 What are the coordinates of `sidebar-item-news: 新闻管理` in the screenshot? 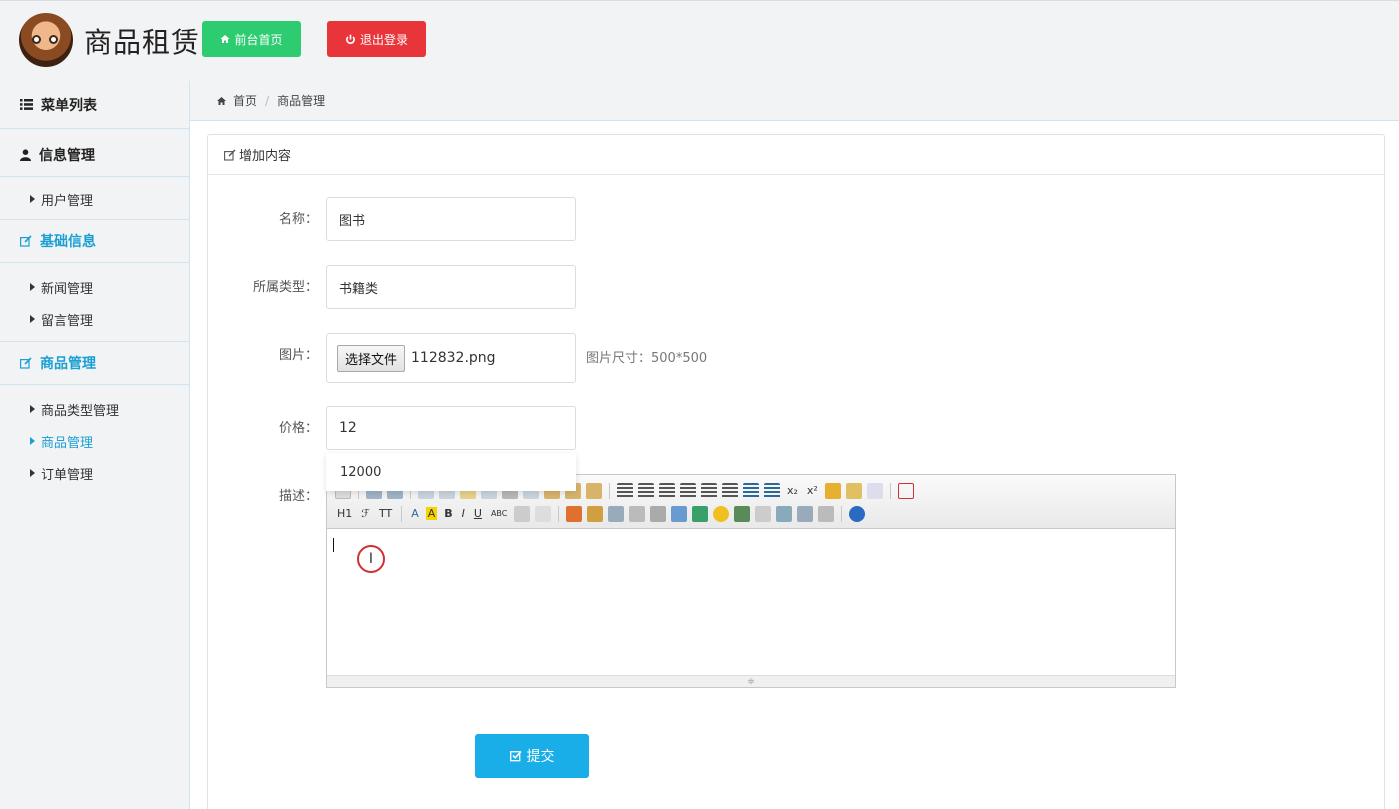 It's located at (94, 287).